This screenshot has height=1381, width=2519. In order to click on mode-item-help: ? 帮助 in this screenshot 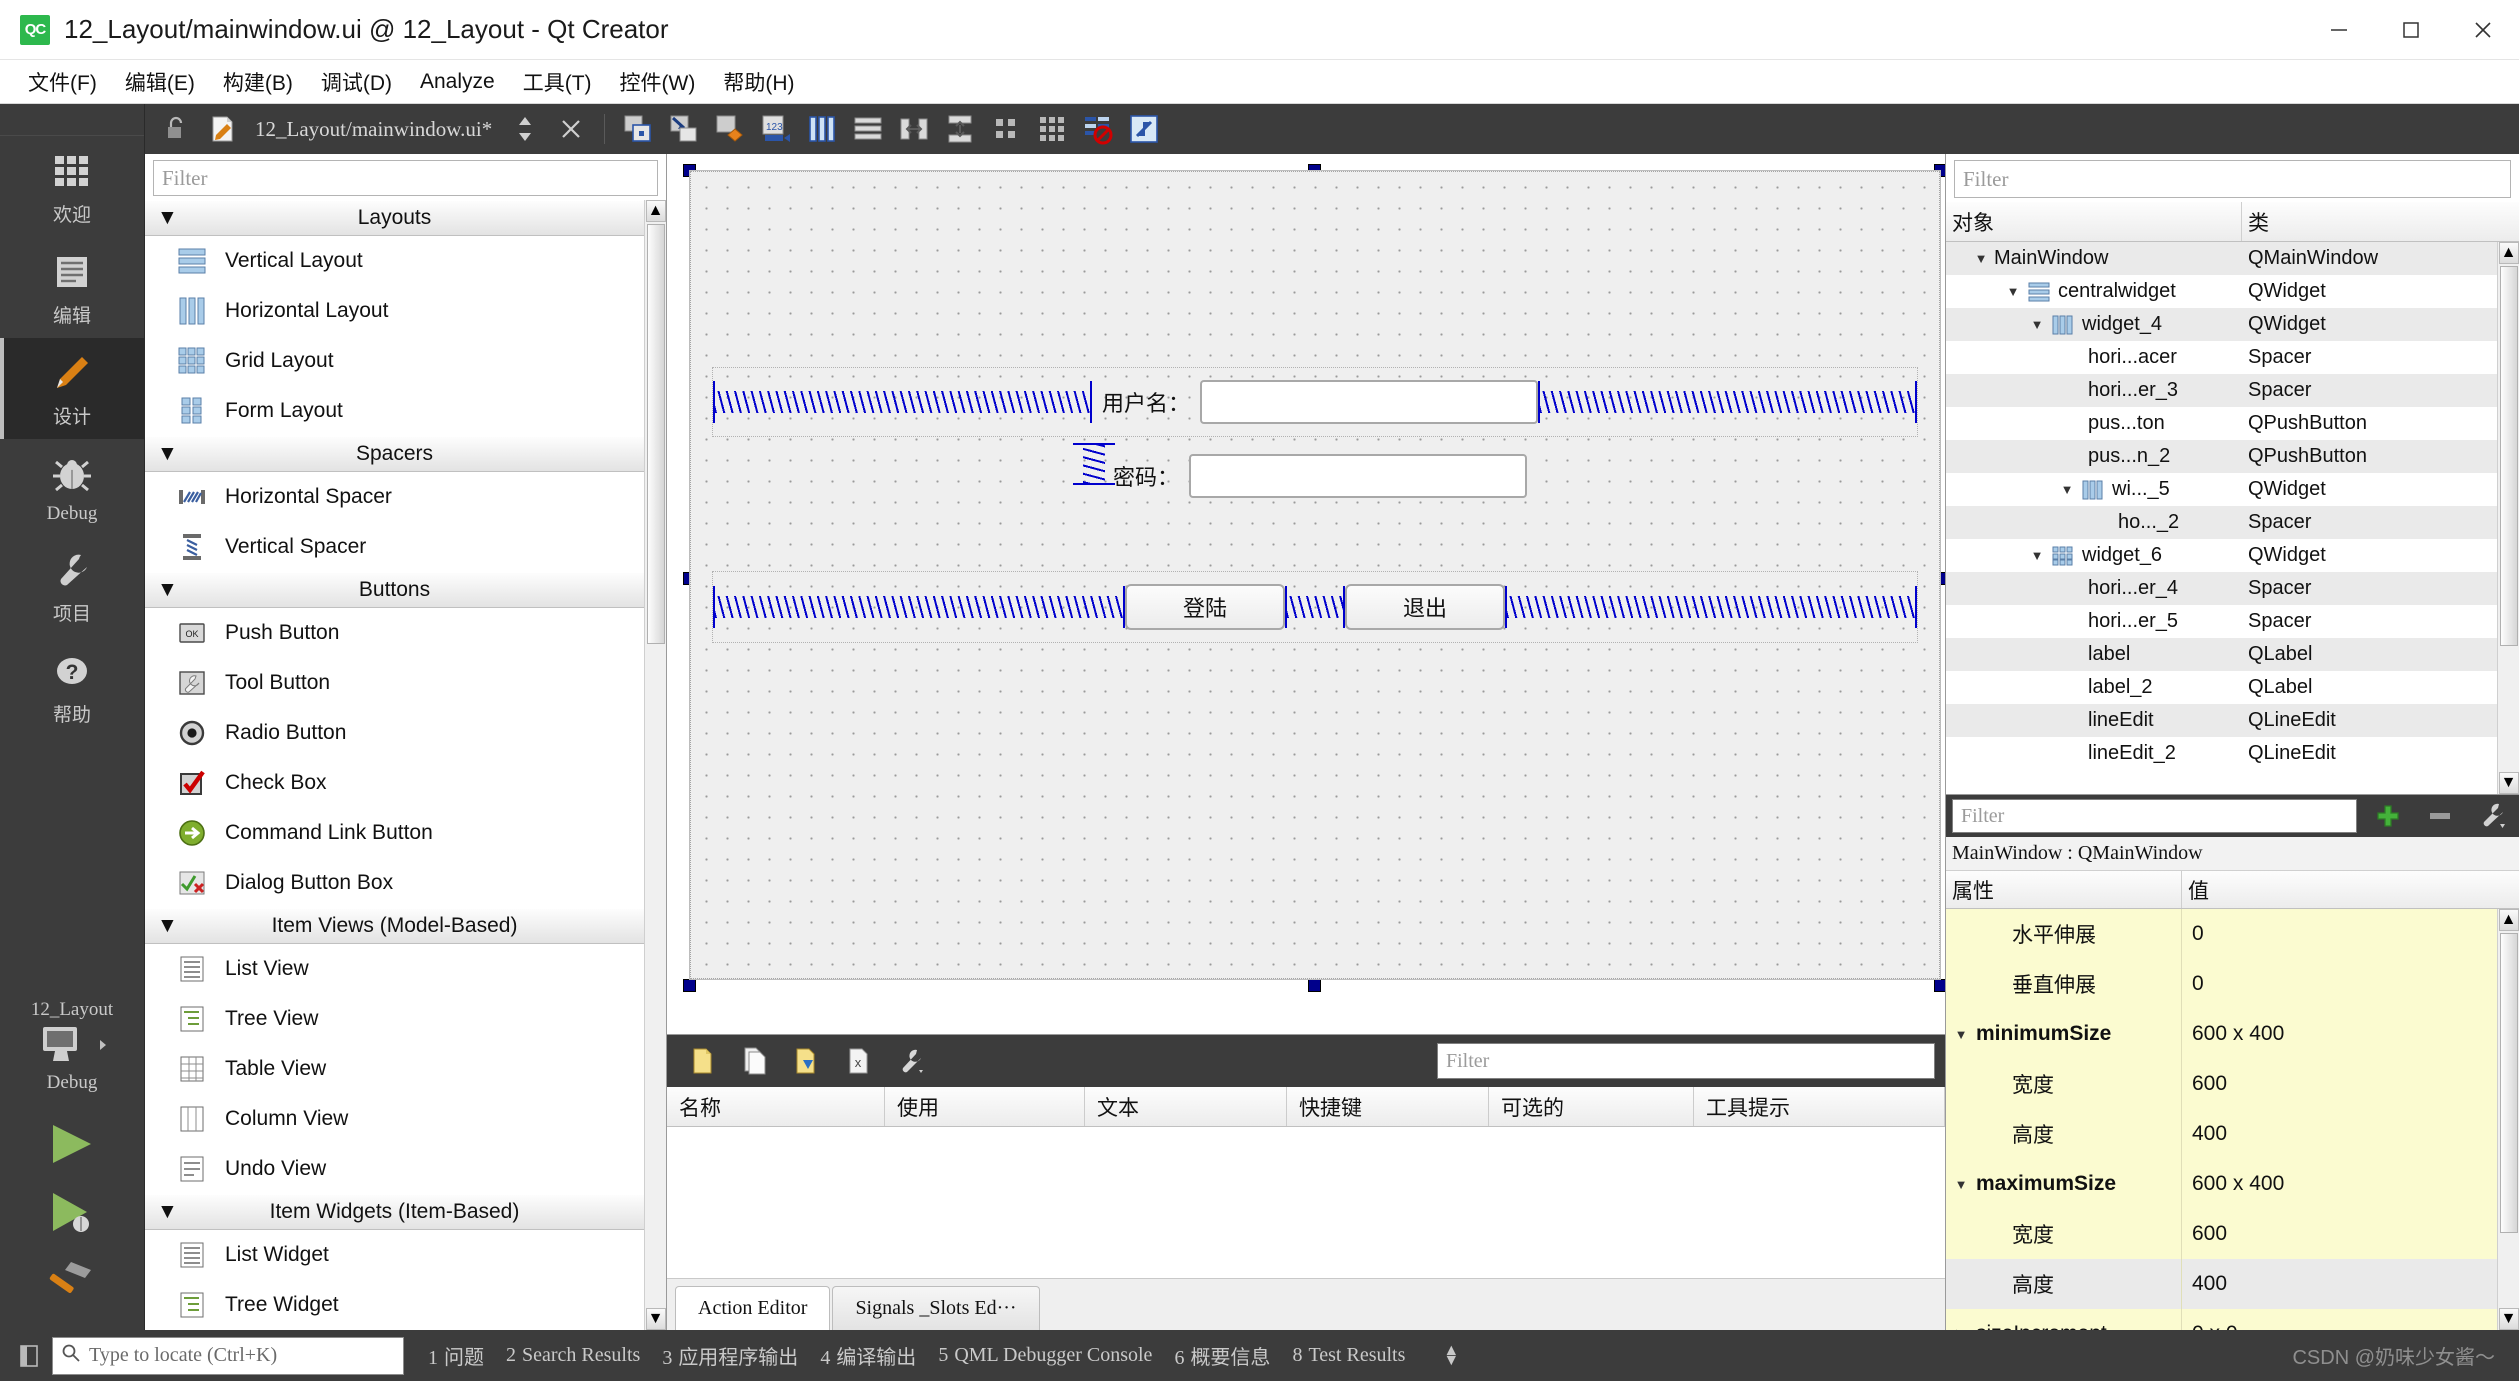, I will do `click(72, 686)`.